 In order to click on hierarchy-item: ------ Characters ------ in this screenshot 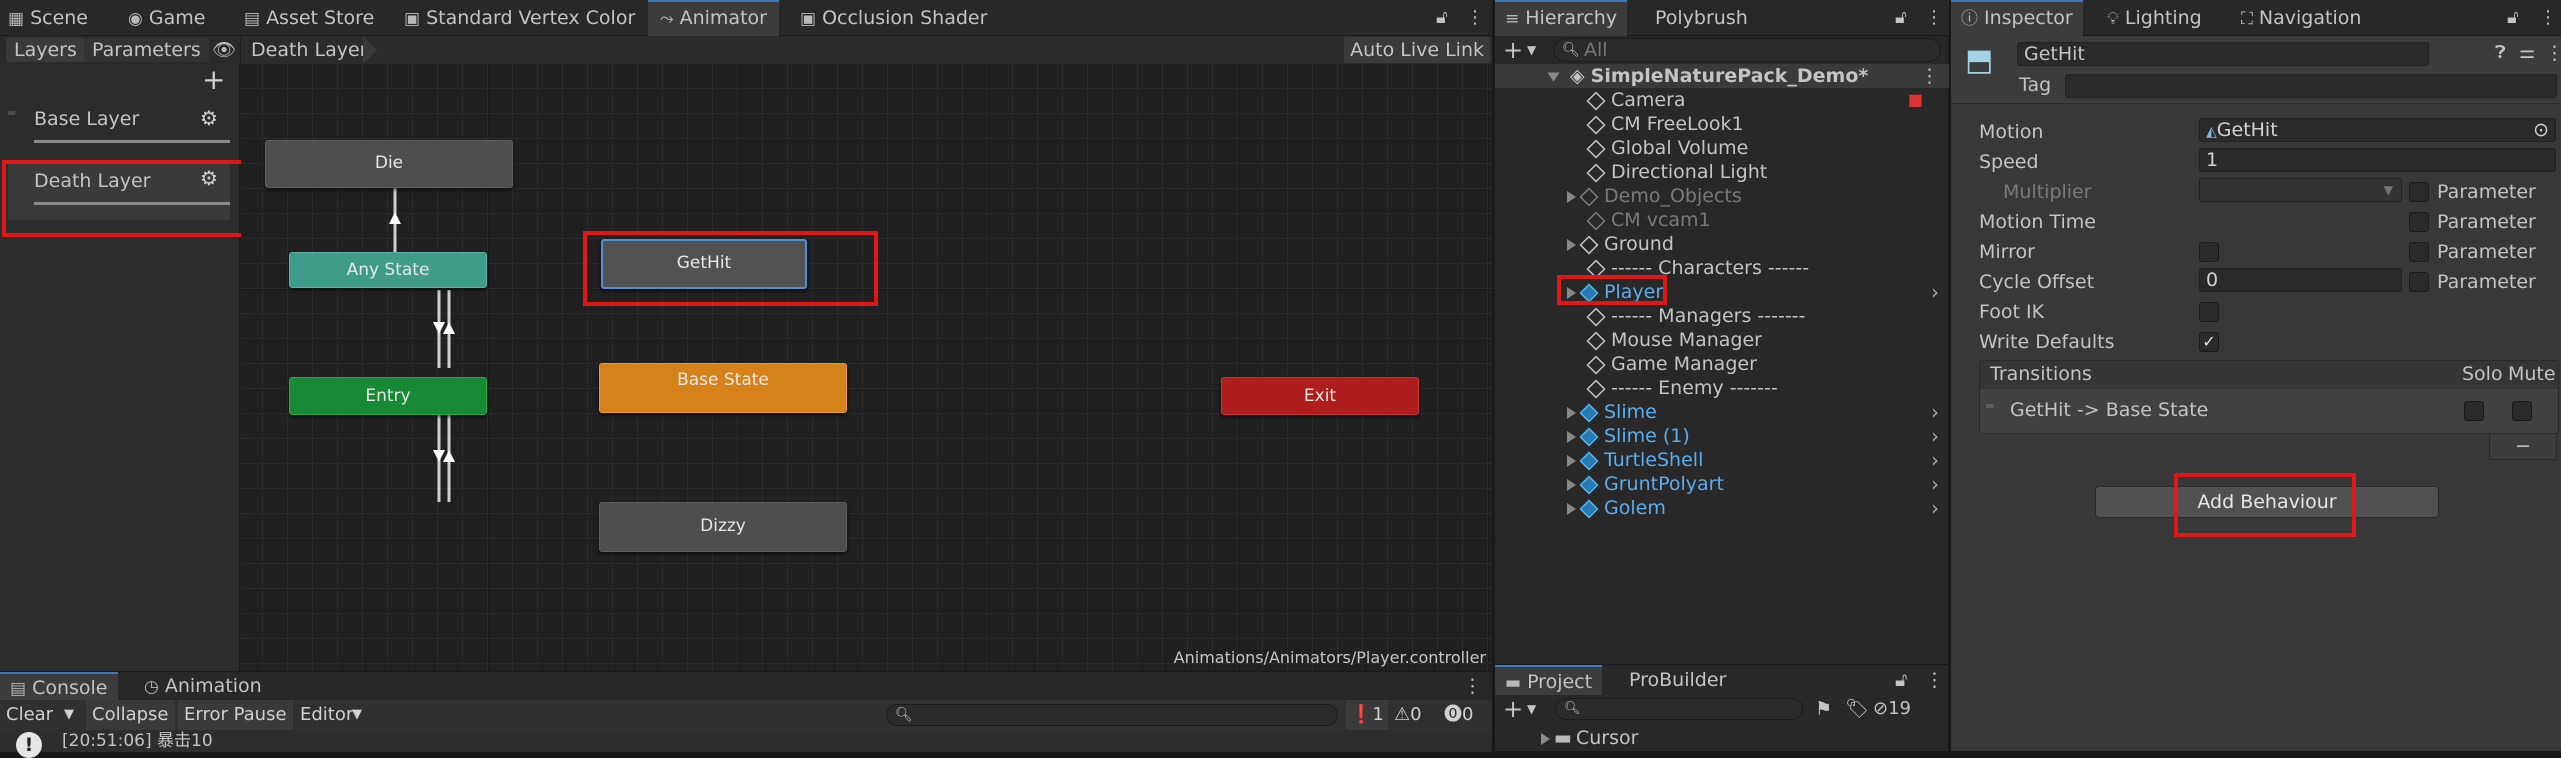, I will do `click(1722, 268)`.